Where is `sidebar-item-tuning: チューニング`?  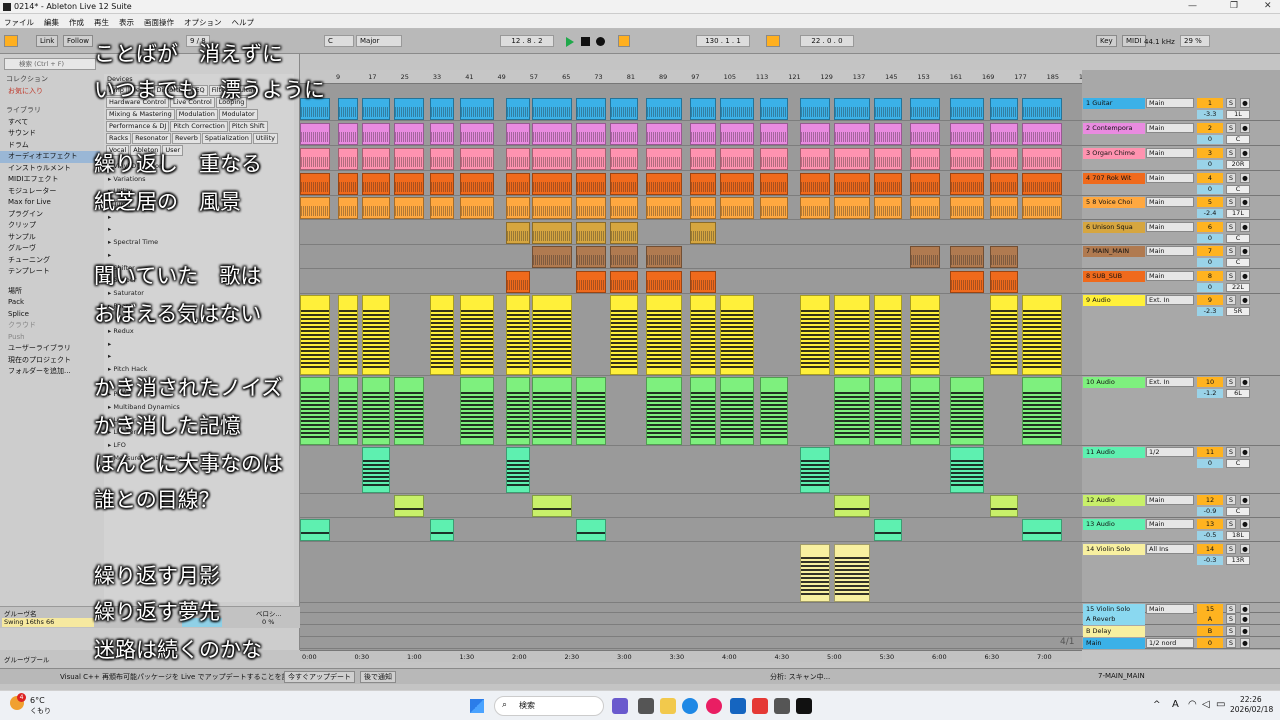
sidebar-item-tuning: チューニング is located at coordinates (50, 261).